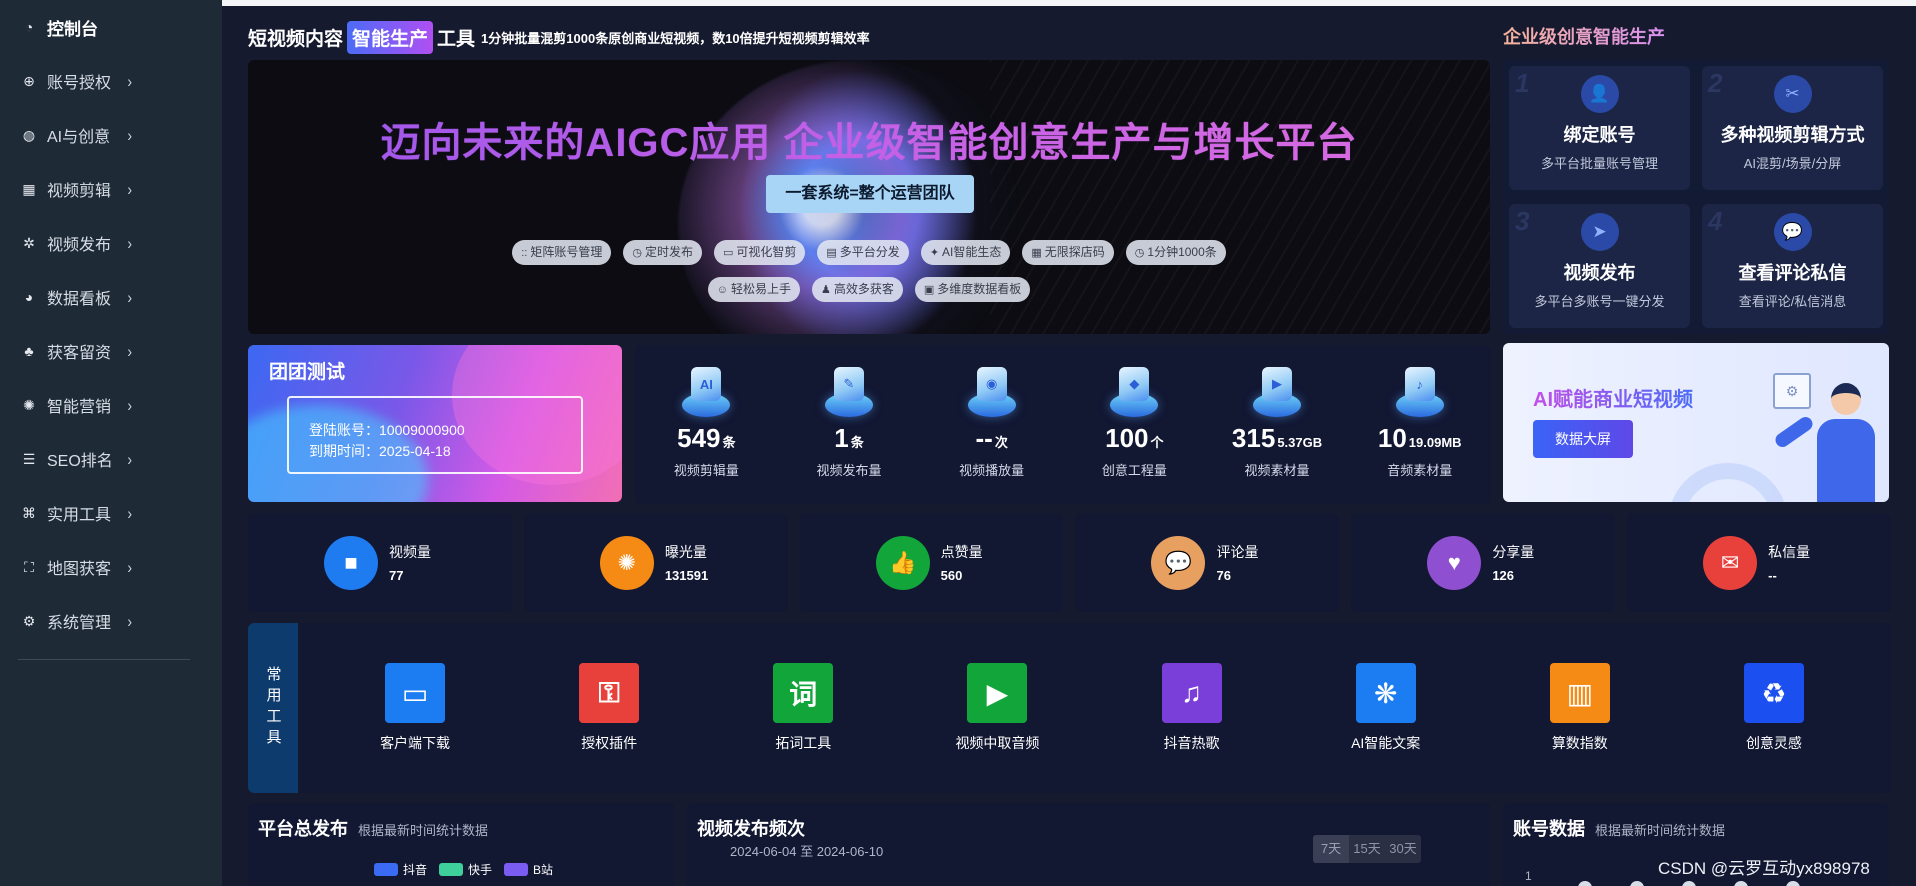 This screenshot has height=886, width=1916. I want to click on stat-label: 视频发布量, so click(849, 470).